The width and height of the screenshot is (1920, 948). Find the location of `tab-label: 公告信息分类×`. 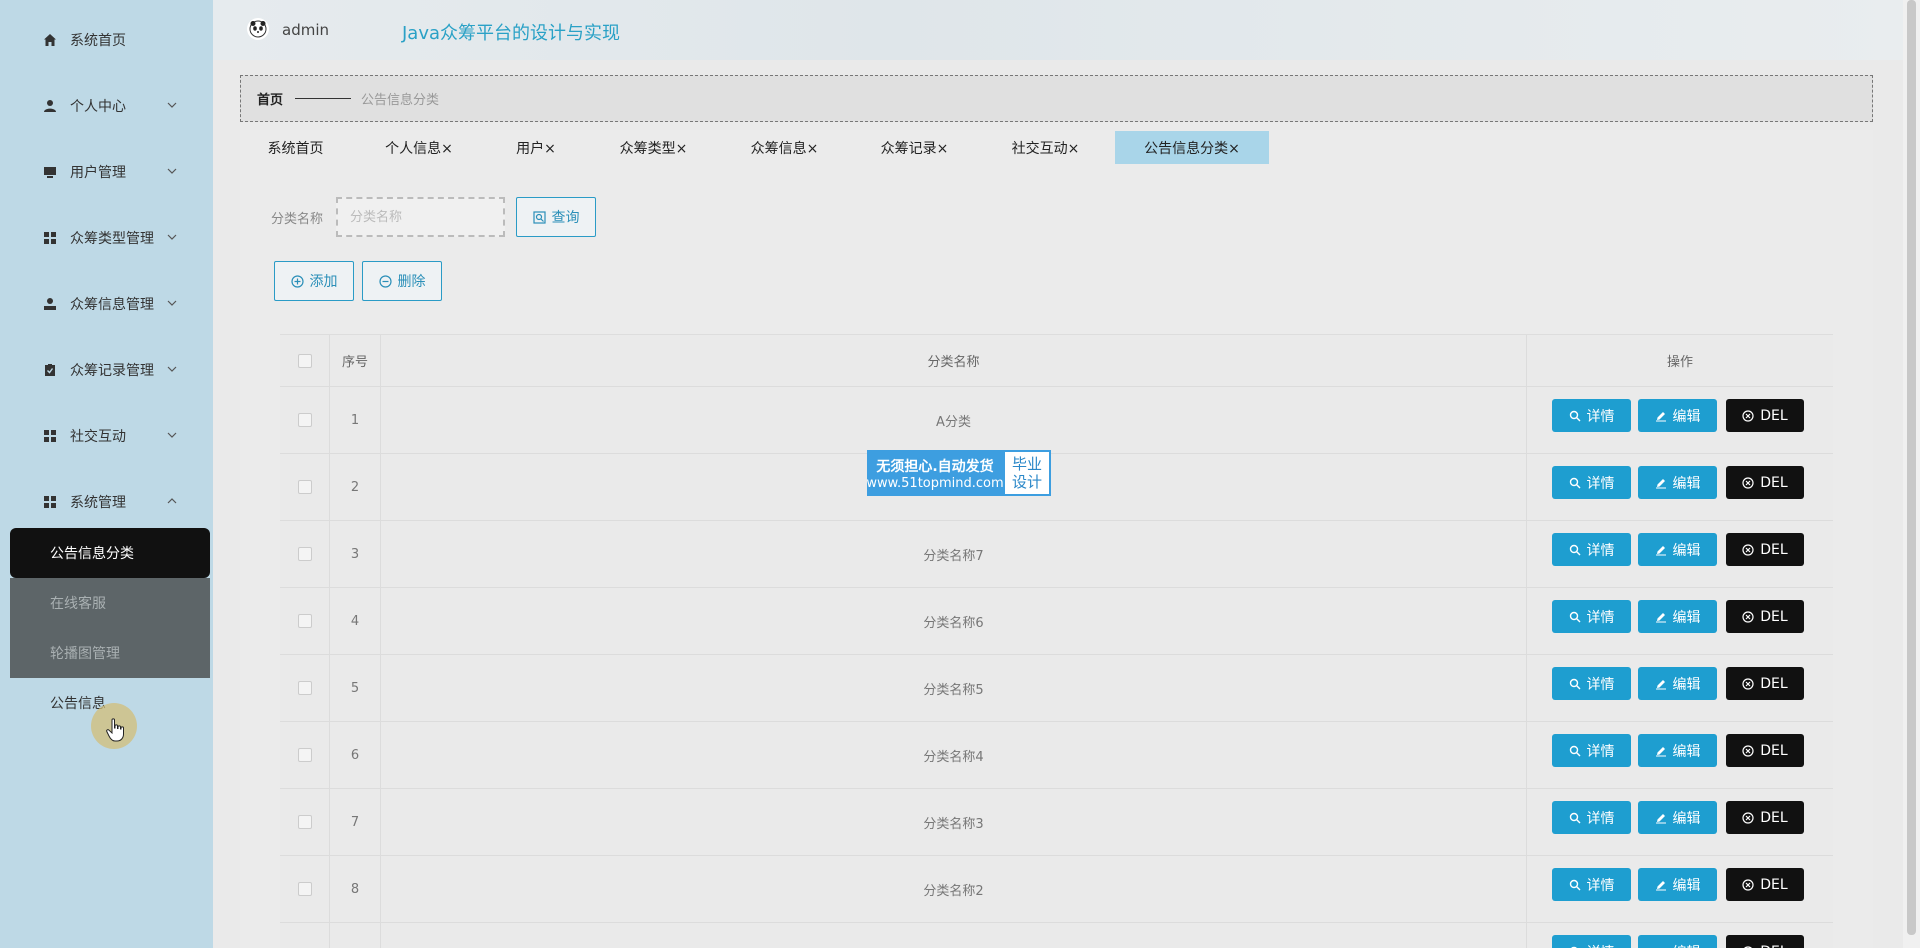

tab-label: 公告信息分类× is located at coordinates (1192, 148).